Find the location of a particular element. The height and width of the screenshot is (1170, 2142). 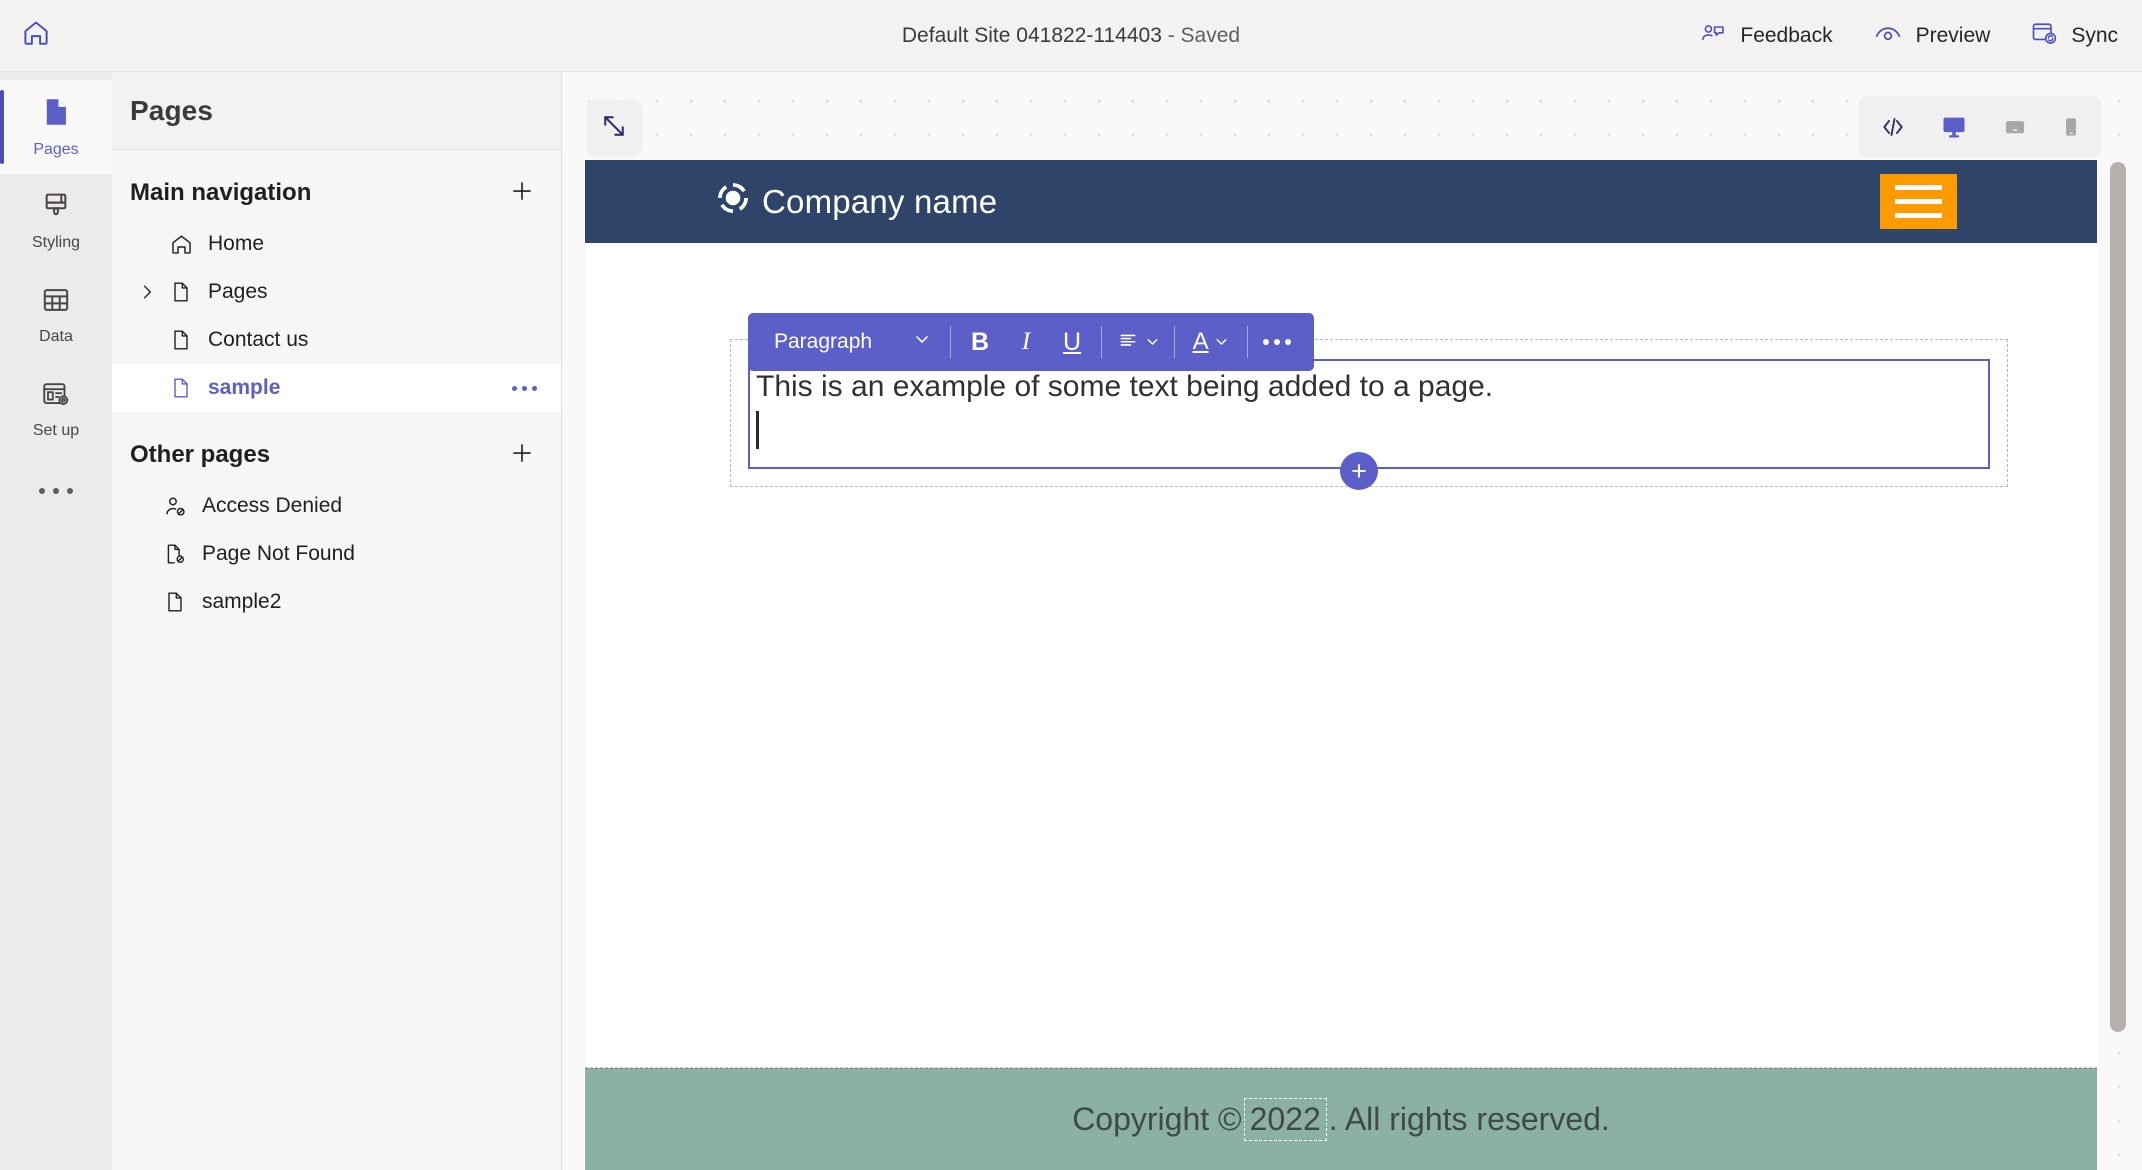

nav-label-pages: Pages is located at coordinates (238, 291).